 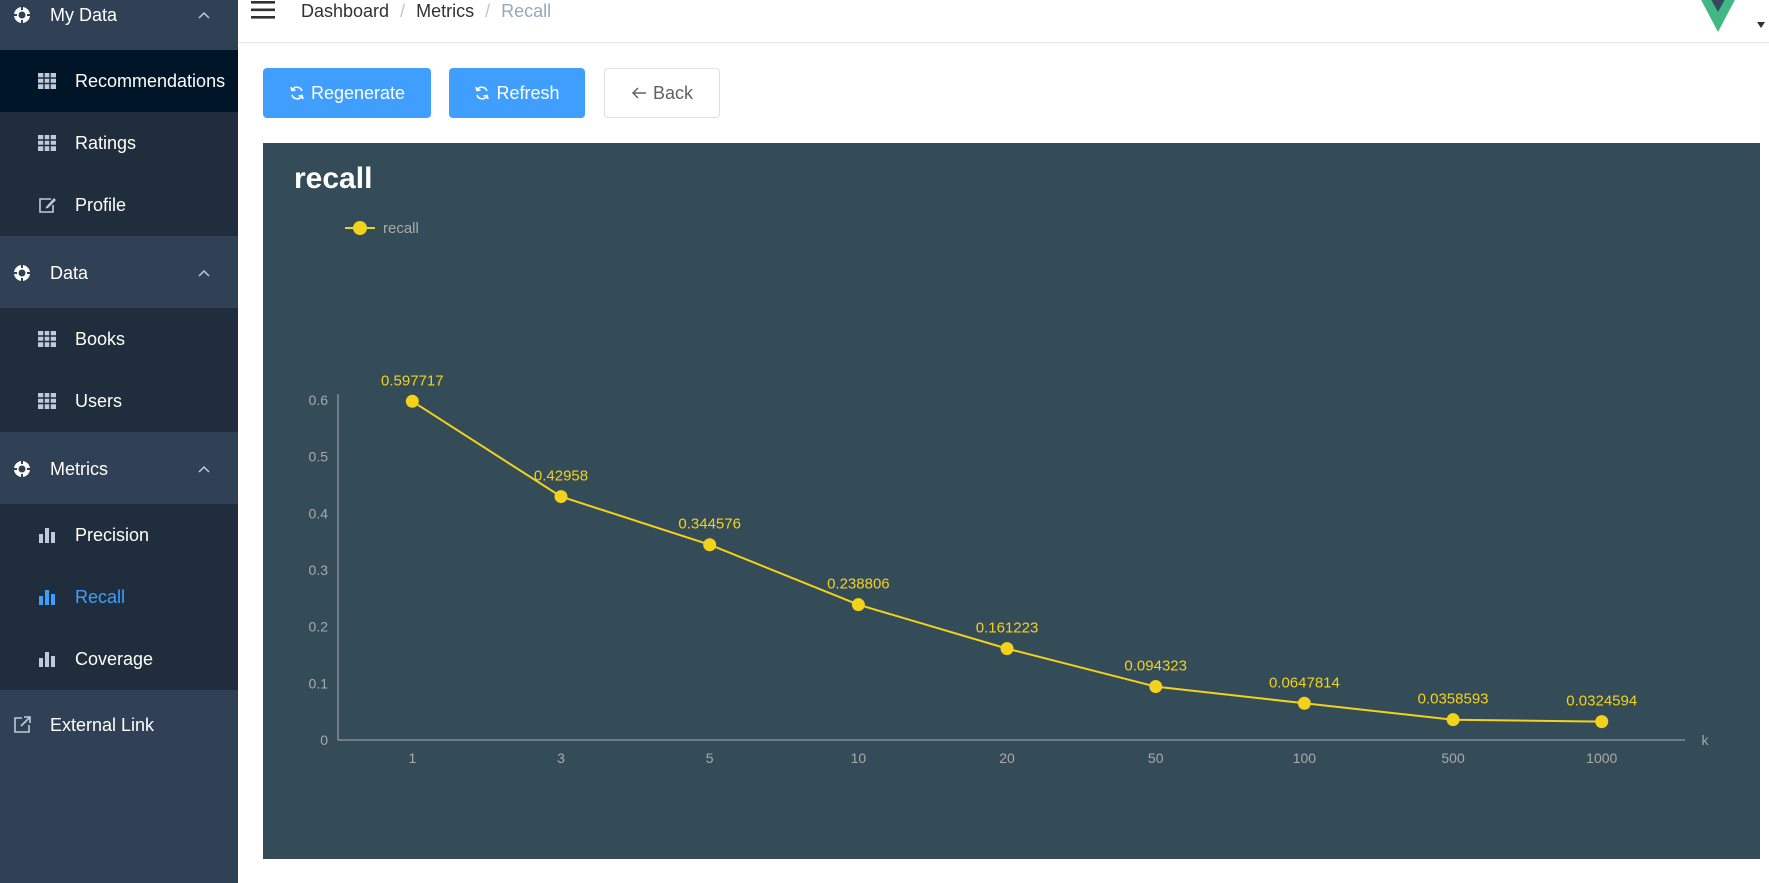 What do you see at coordinates (319, 570) in the screenshot?
I see `y-tick-label: 0.3` at bounding box center [319, 570].